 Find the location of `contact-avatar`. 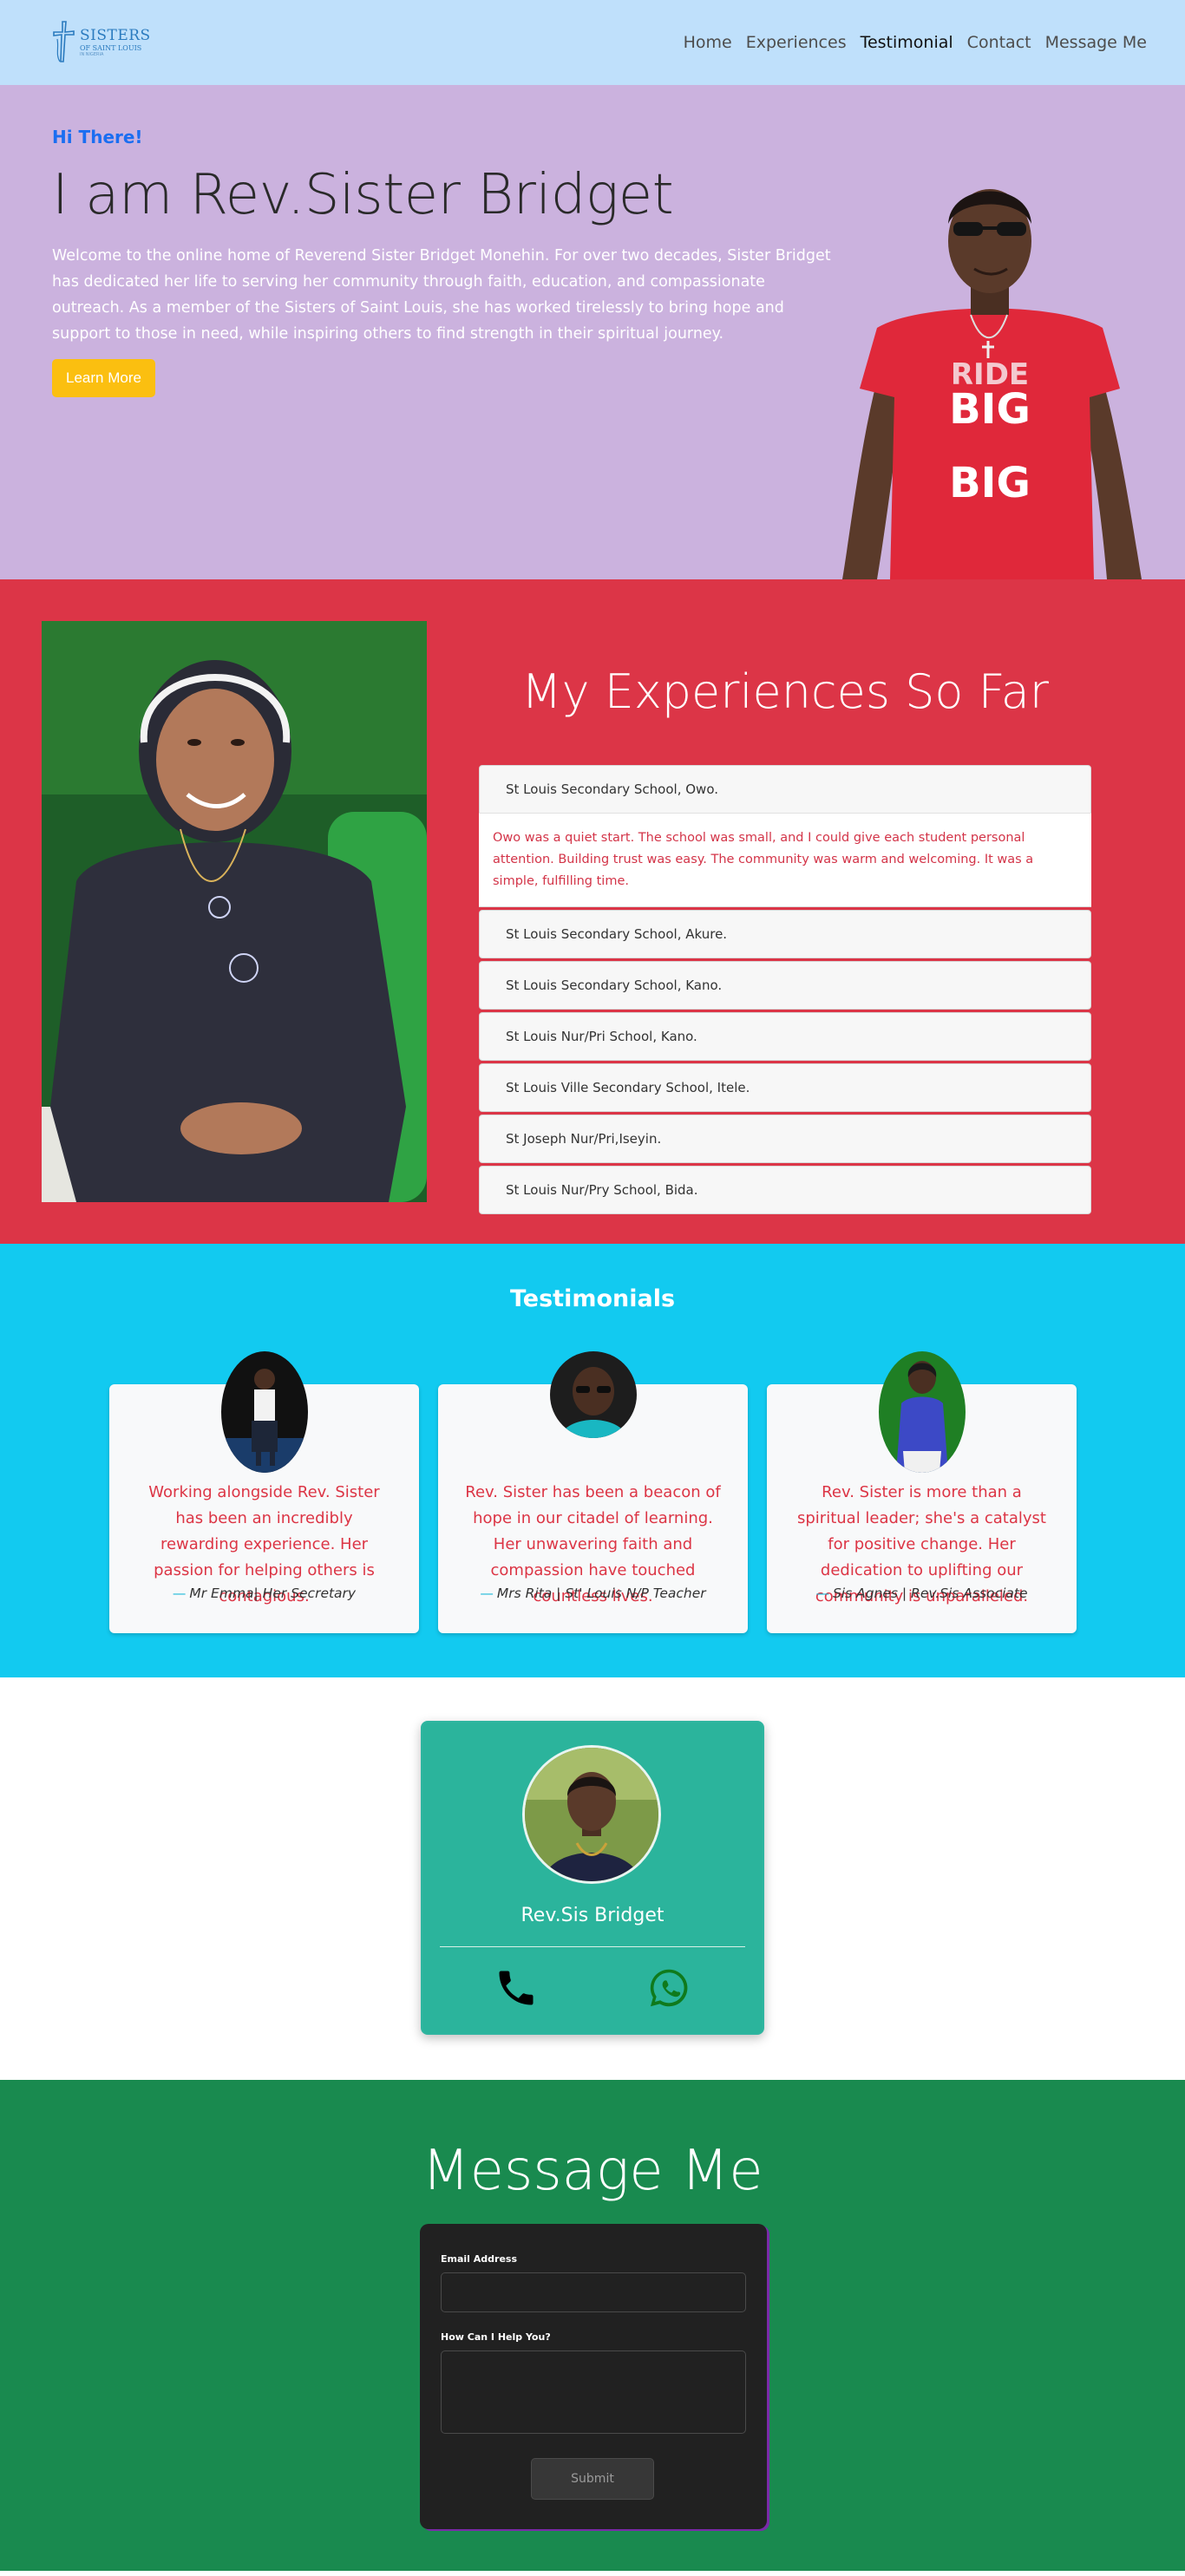

contact-avatar is located at coordinates (591, 1814).